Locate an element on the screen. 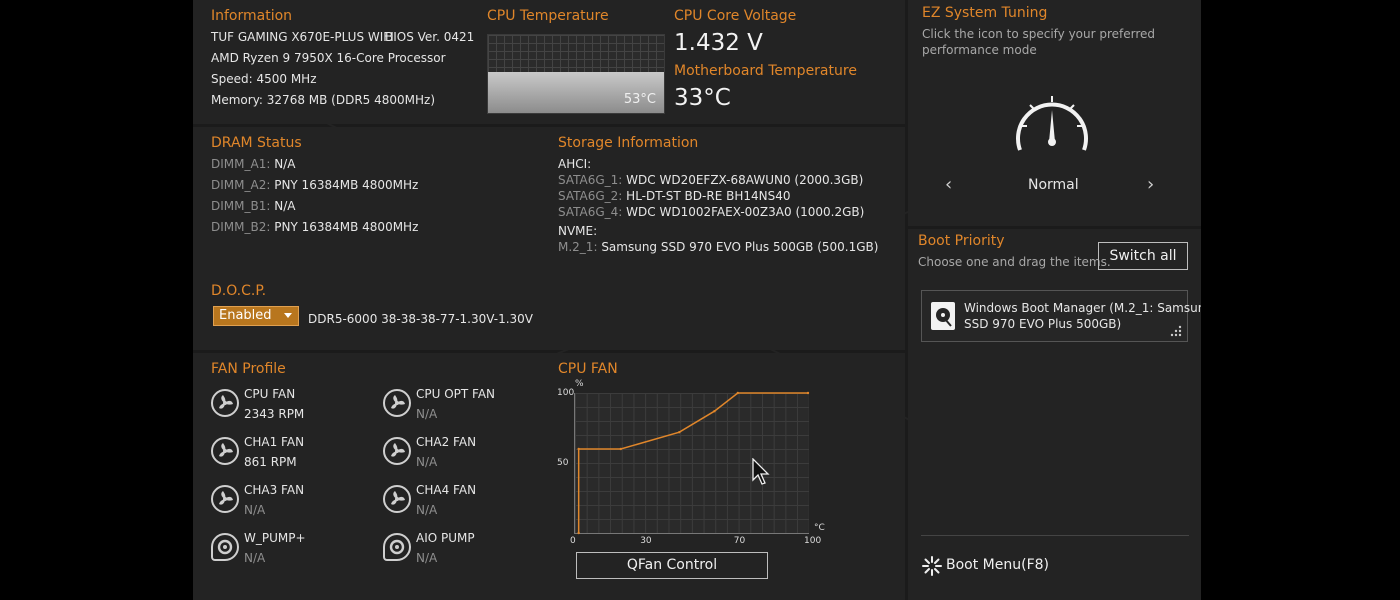  cpu-temperature-title: CPU Temperature is located at coordinates (548, 16).